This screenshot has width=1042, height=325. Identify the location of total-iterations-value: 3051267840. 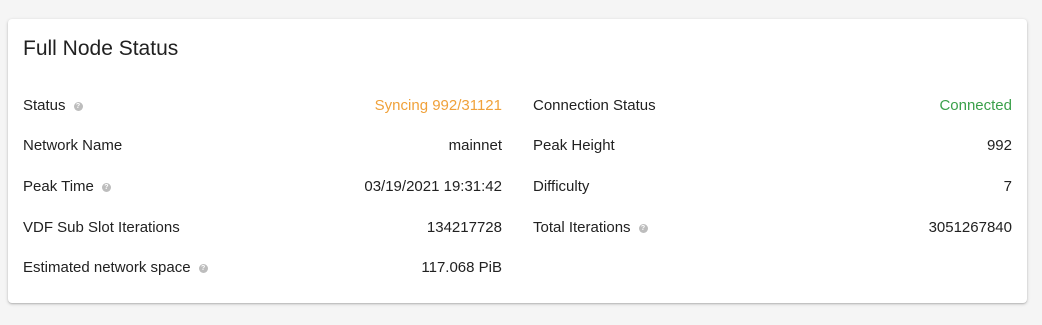
(970, 227).